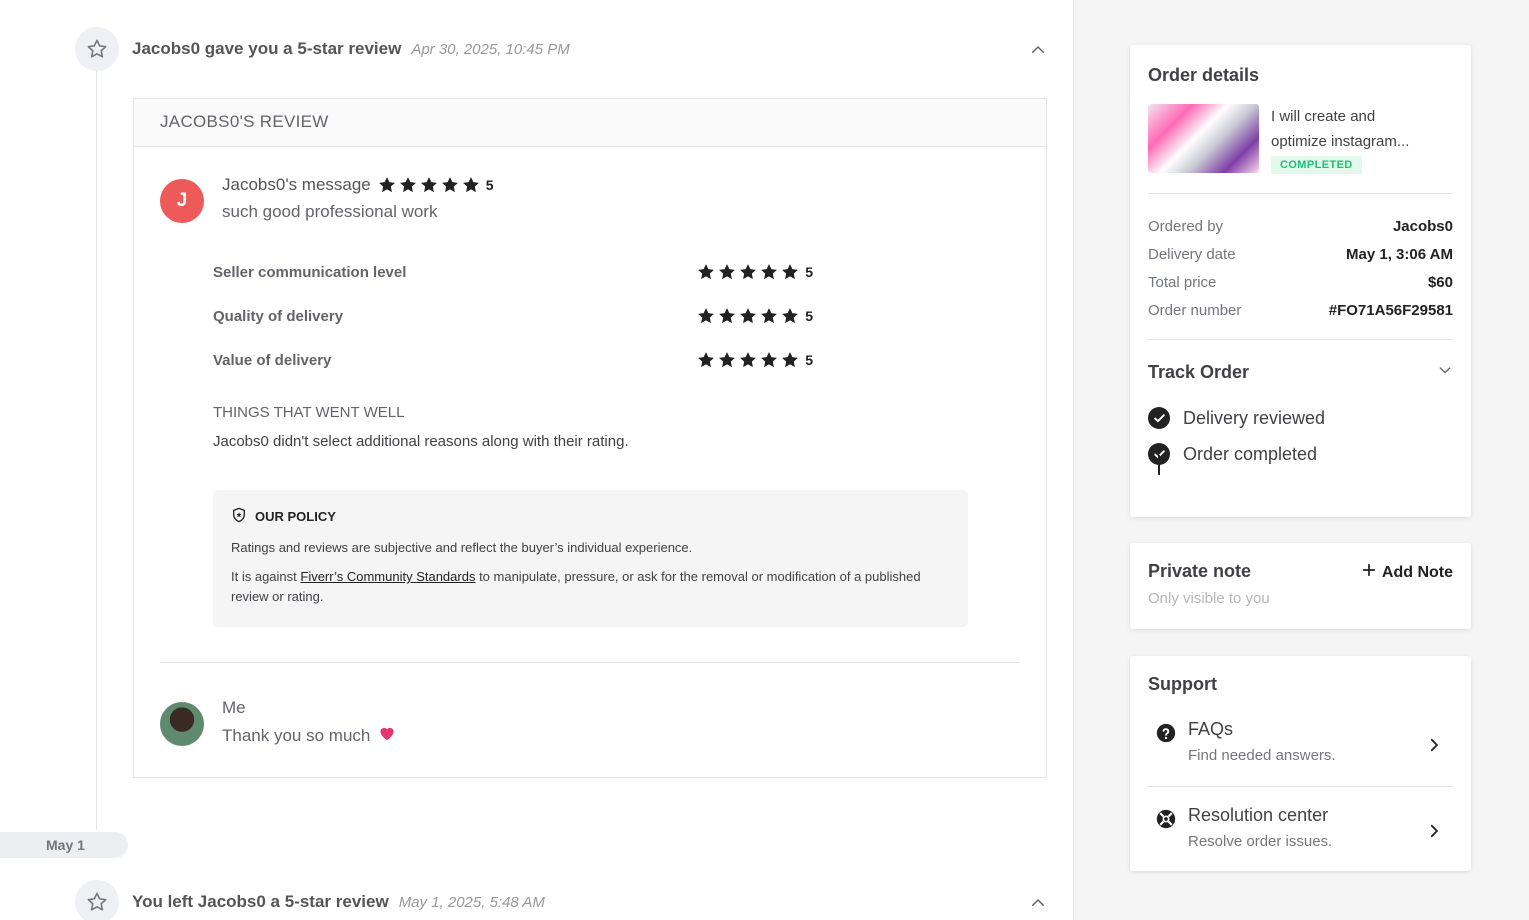 This screenshot has width=1529, height=920. I want to click on order-info-row: Delivery date May 1, 3:06 AM, so click(1300, 254).